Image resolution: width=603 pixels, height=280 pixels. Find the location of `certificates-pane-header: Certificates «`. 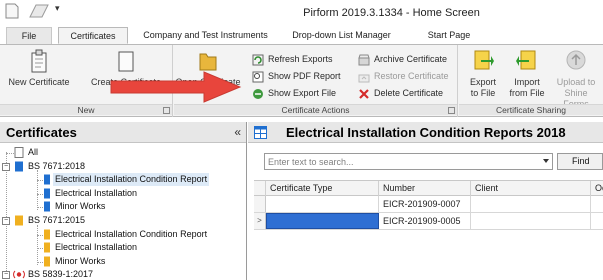

certificates-pane-header: Certificates « is located at coordinates (123, 132).